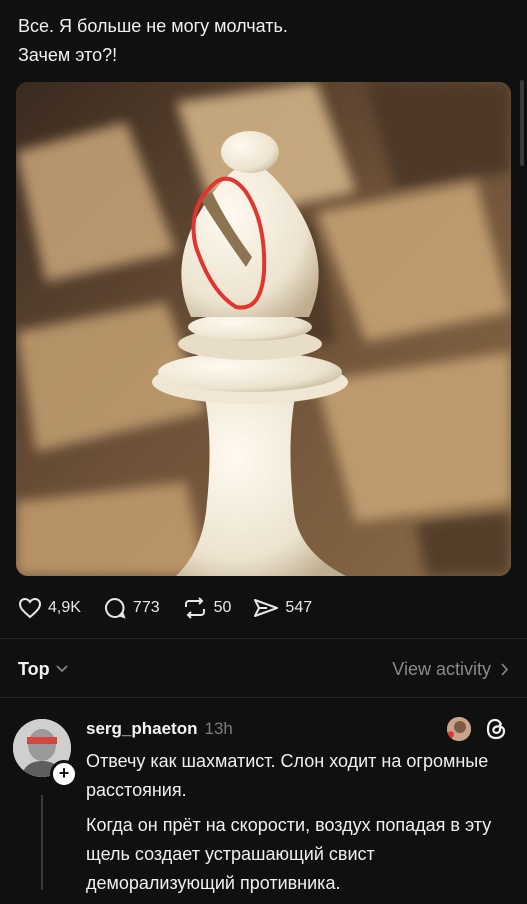  I want to click on comment-header: serg_phaeton 13h, so click(159, 729).